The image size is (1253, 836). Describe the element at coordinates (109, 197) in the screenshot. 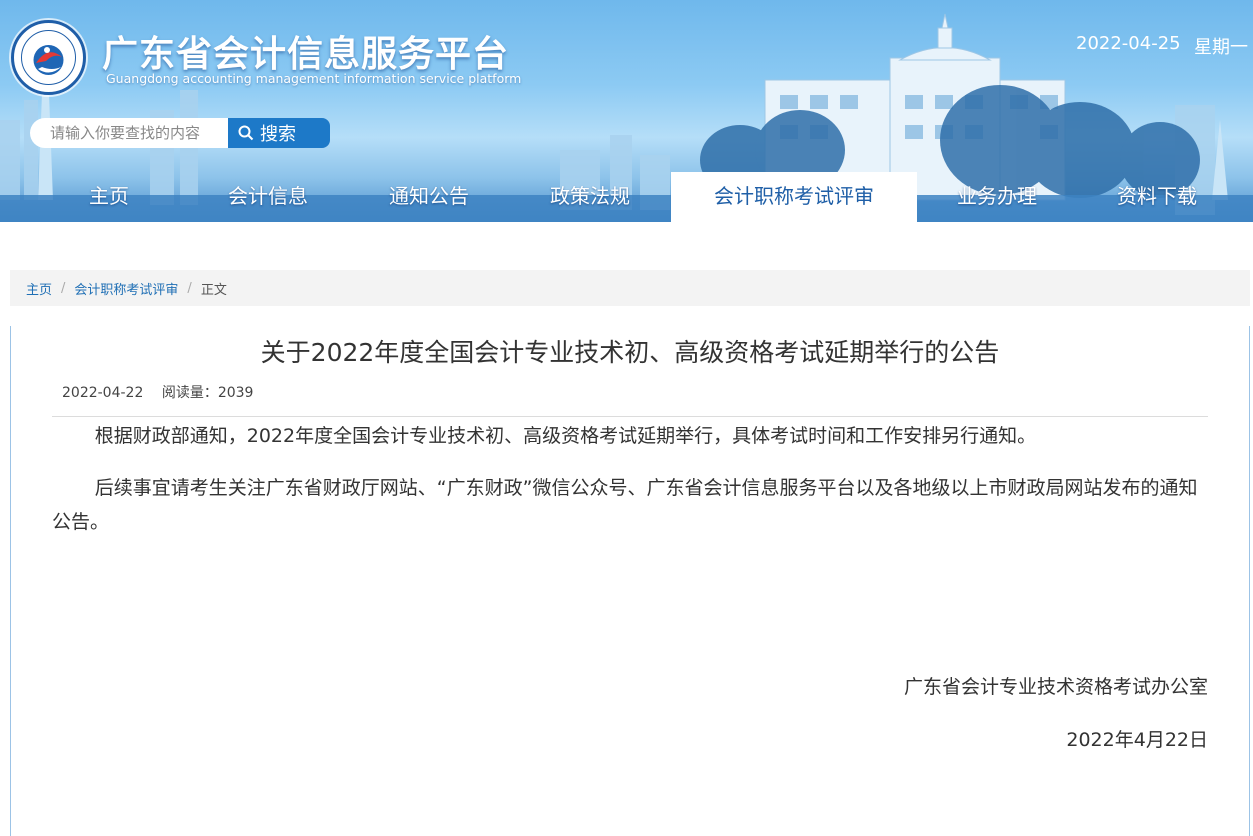

I see `nav-item-home: 主页` at that location.